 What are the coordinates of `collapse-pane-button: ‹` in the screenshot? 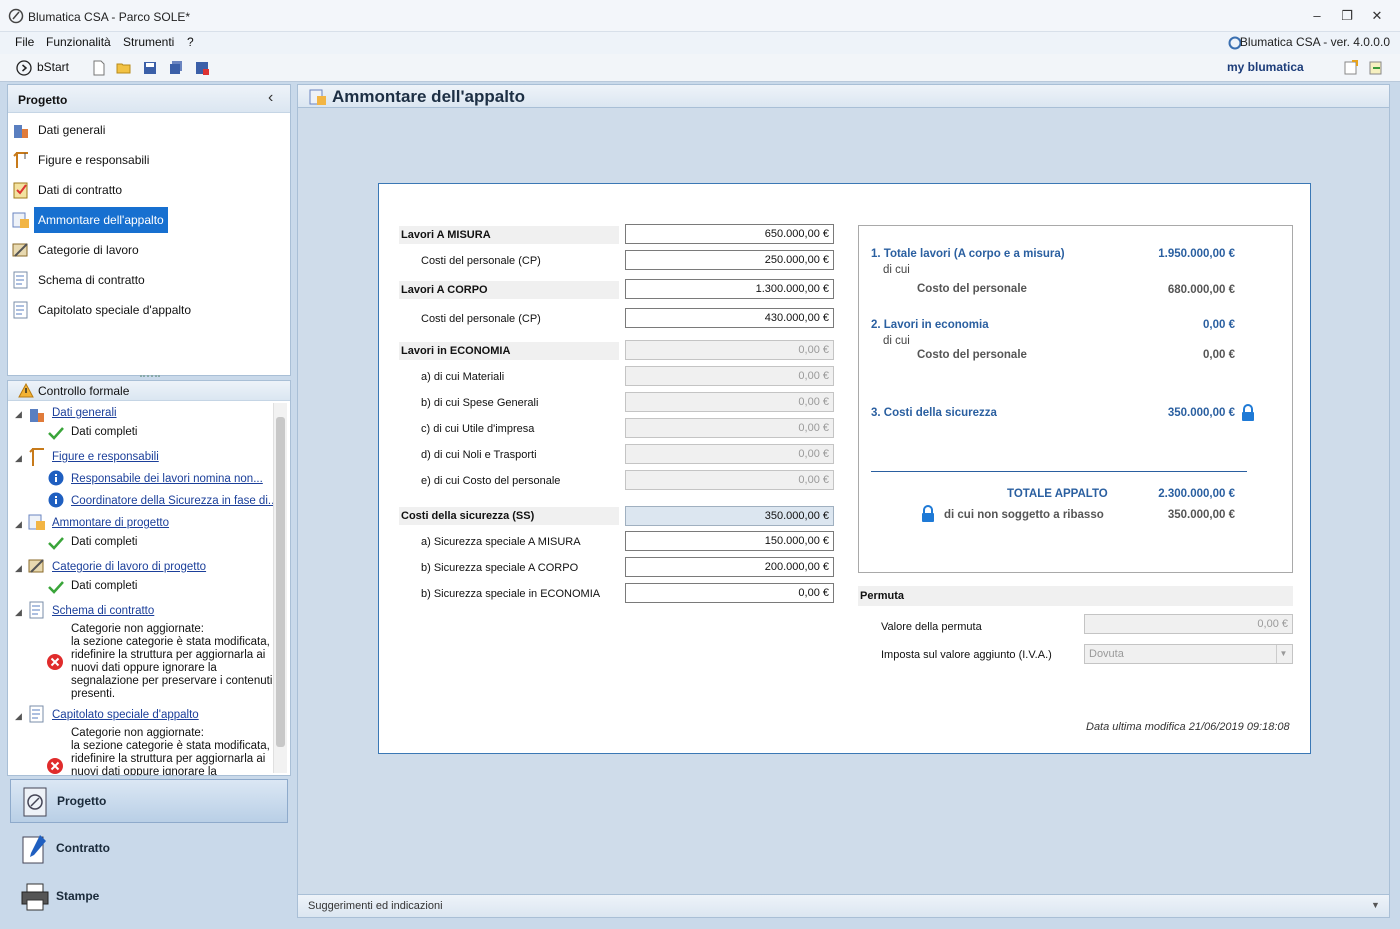 It's located at (270, 98).